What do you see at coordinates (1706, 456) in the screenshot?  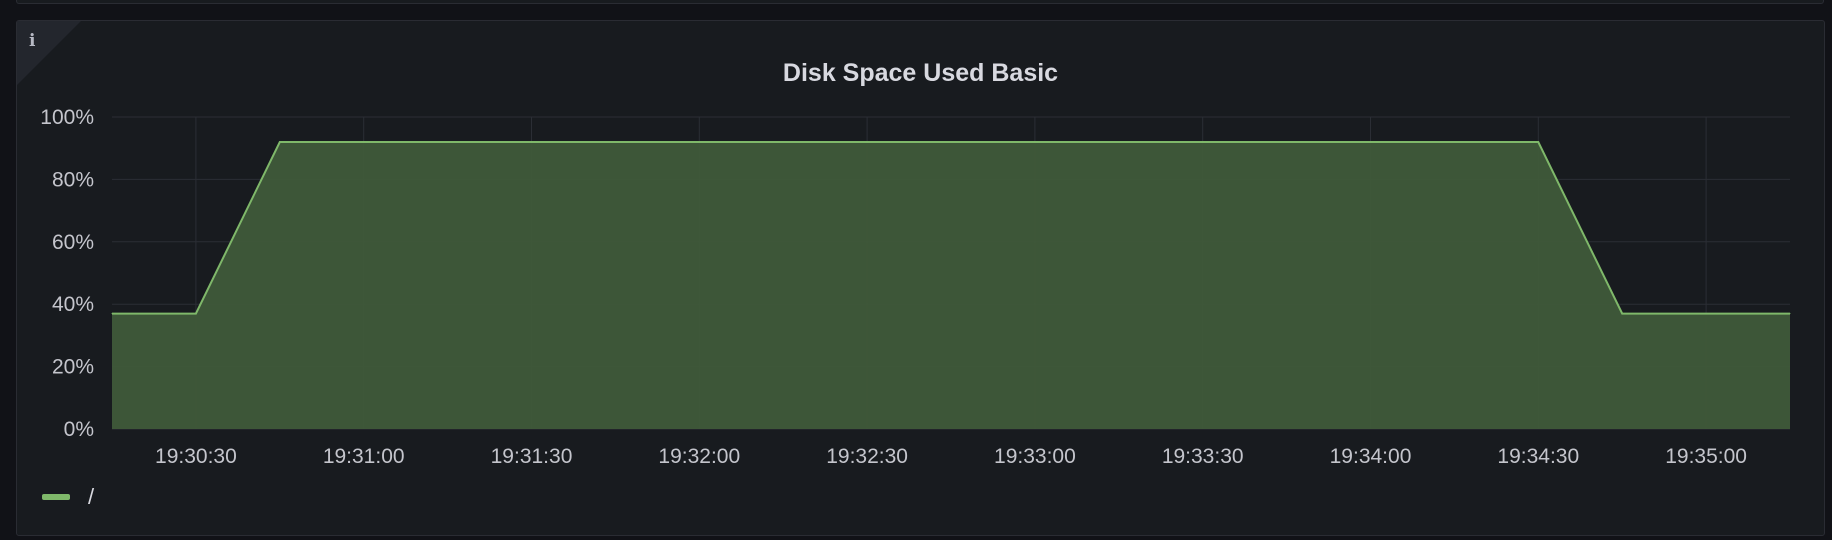 I see `x-tick-label: 19:35:00` at bounding box center [1706, 456].